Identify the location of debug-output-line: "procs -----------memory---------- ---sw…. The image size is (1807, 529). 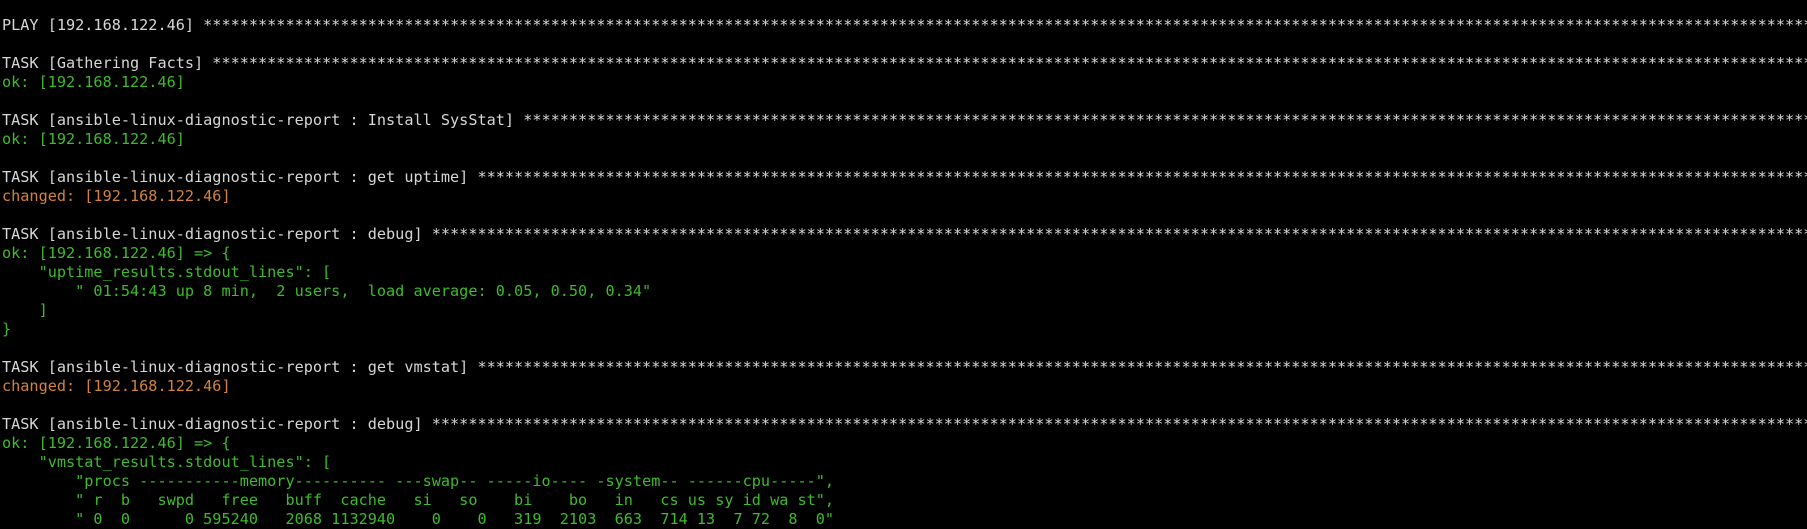
(418, 481).